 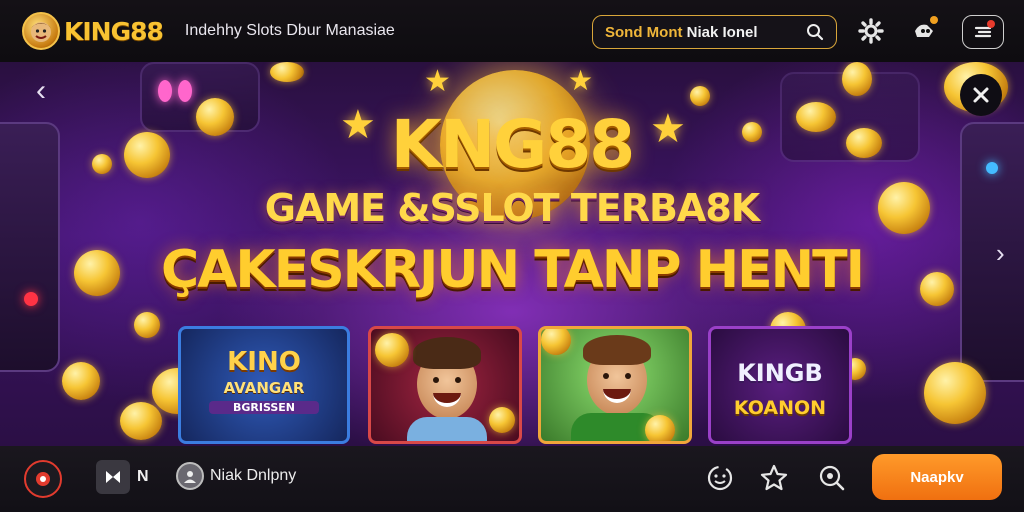 What do you see at coordinates (512, 208) in the screenshot?
I see `hero-headline-1: GAME &SSLOT TERBA8K` at bounding box center [512, 208].